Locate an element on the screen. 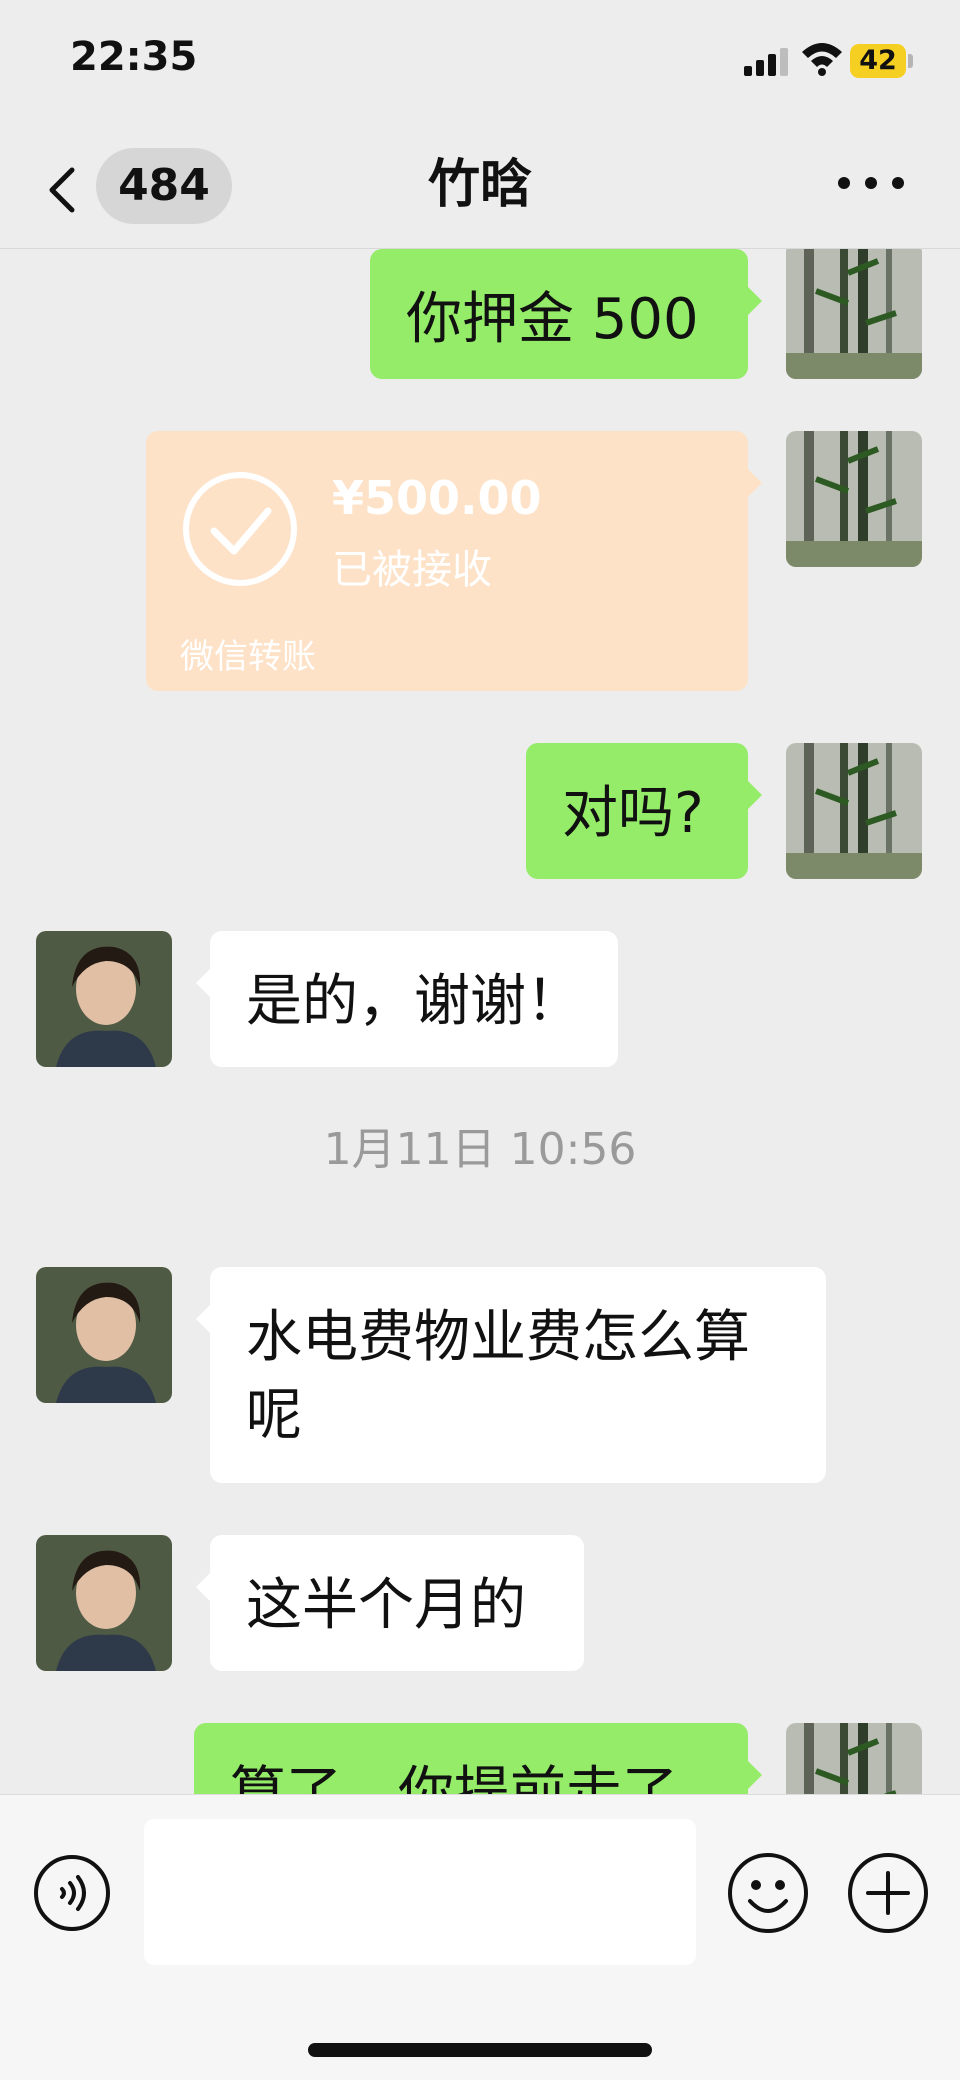 This screenshot has height=2080, width=960. message-bubble-sent: 对吗? is located at coordinates (644, 811).